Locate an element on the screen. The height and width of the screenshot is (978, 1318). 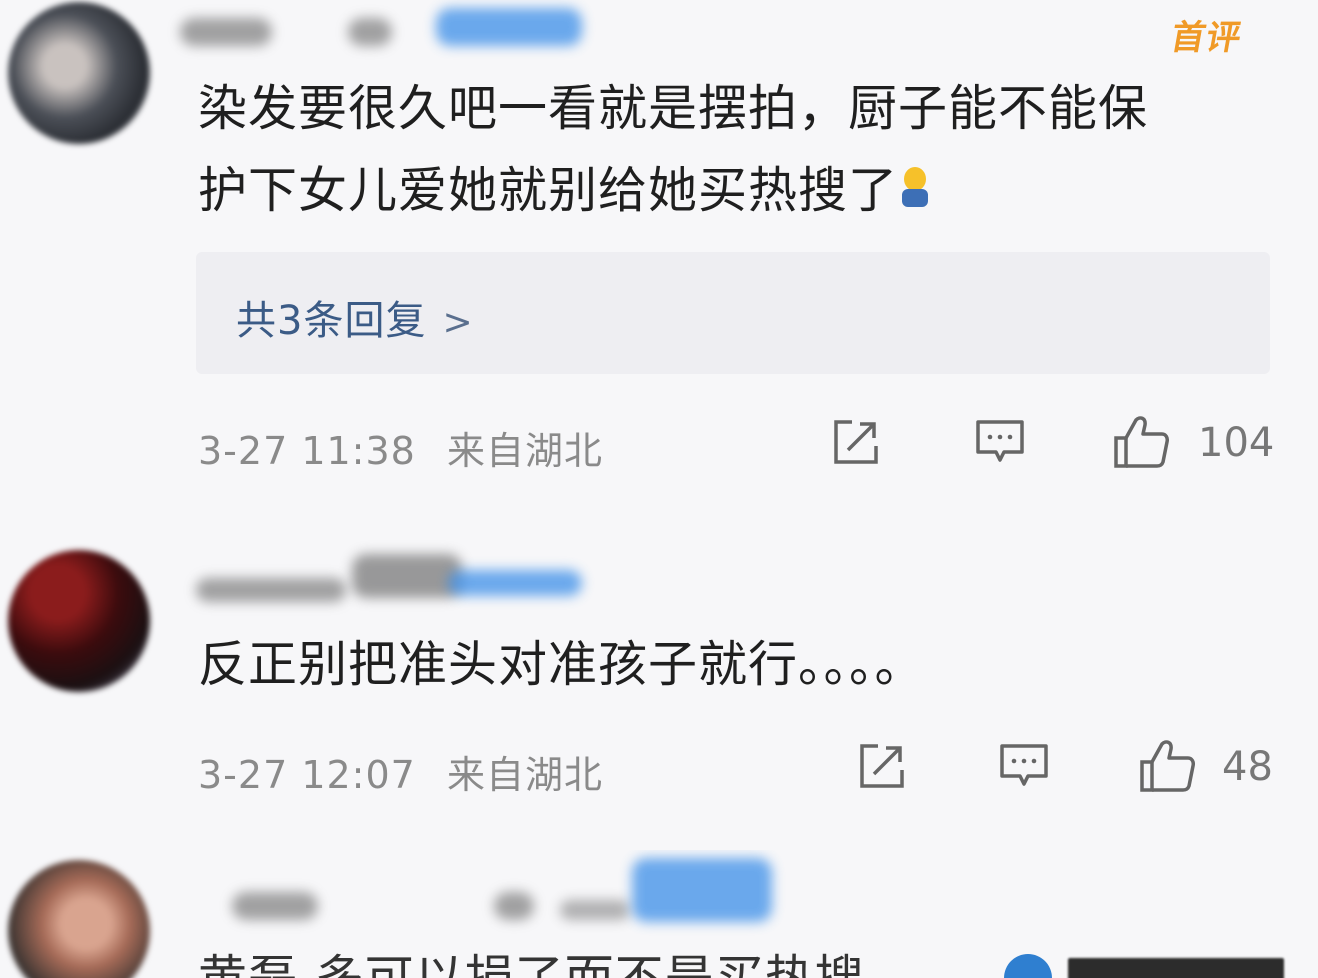
comment-meta: 3-27 12:07 来自湖北 is located at coordinates (400, 771).